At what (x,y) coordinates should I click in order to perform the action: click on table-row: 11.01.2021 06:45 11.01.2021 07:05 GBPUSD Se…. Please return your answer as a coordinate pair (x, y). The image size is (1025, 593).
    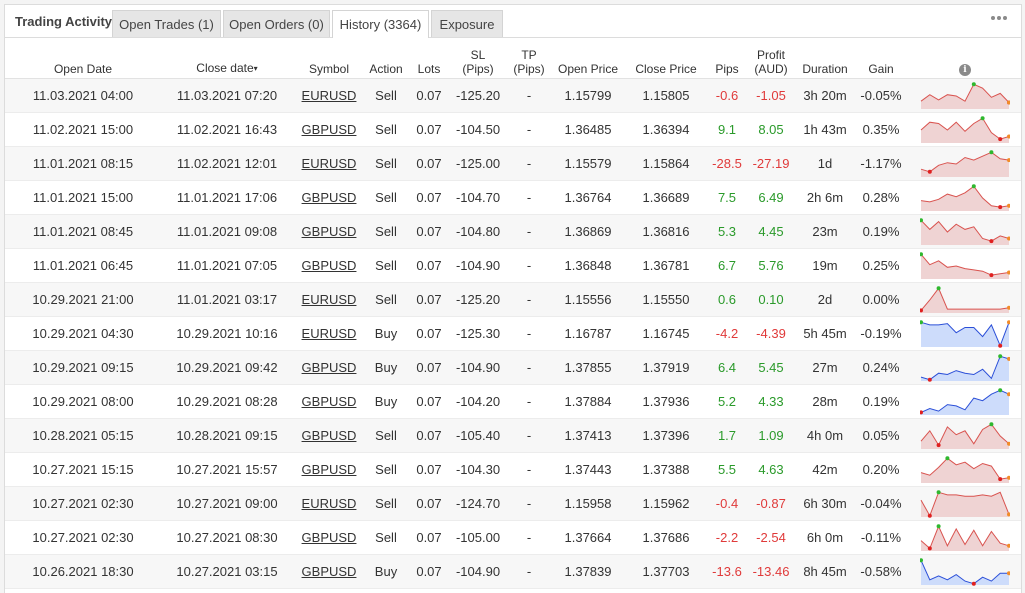
    Looking at the image, I should click on (513, 265).